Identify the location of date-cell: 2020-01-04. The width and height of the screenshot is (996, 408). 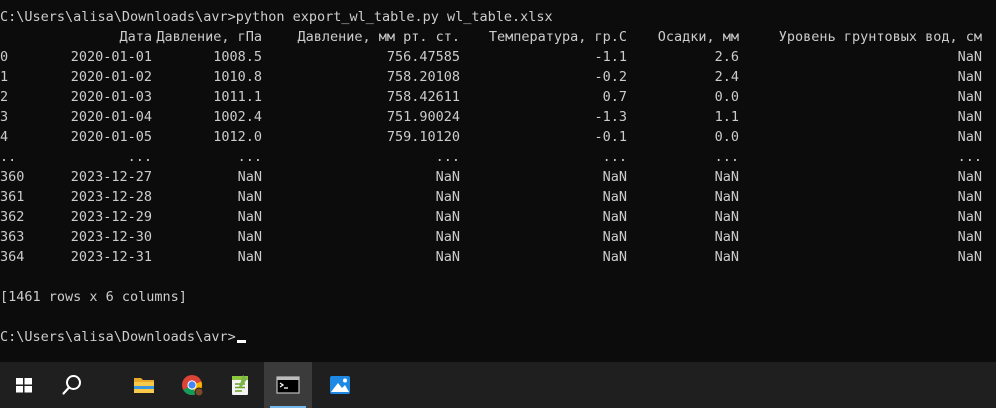
(111, 117).